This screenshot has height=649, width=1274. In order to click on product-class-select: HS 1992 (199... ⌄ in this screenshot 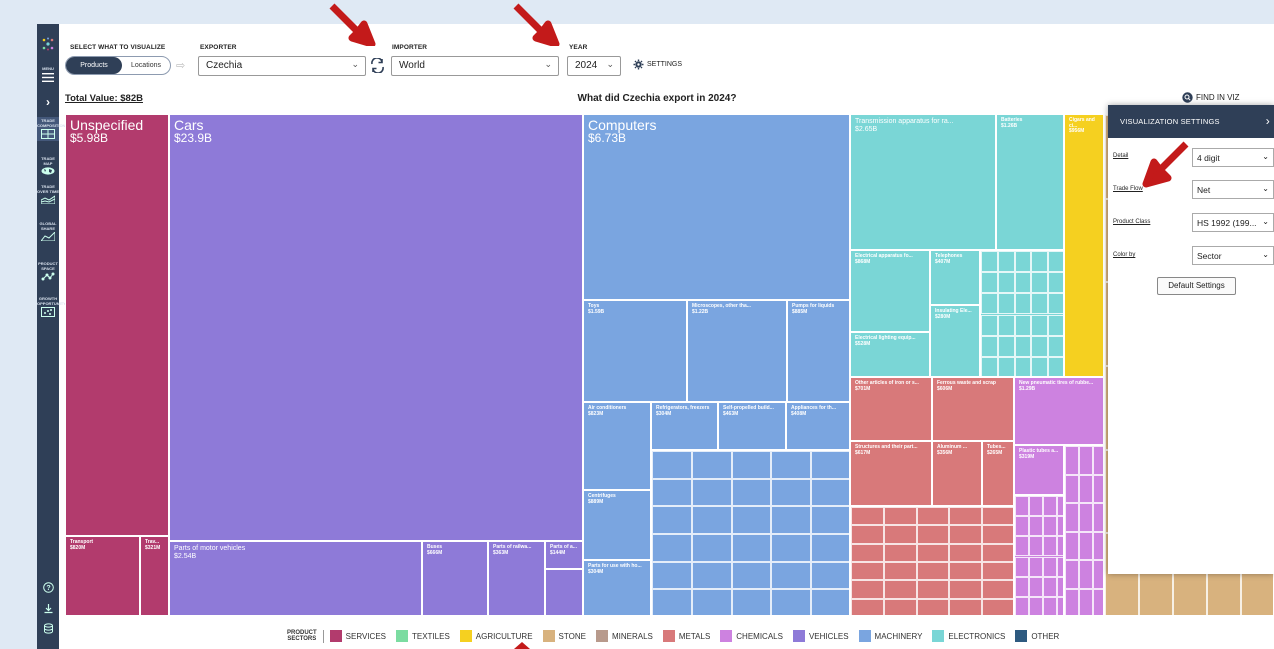, I will do `click(1233, 222)`.